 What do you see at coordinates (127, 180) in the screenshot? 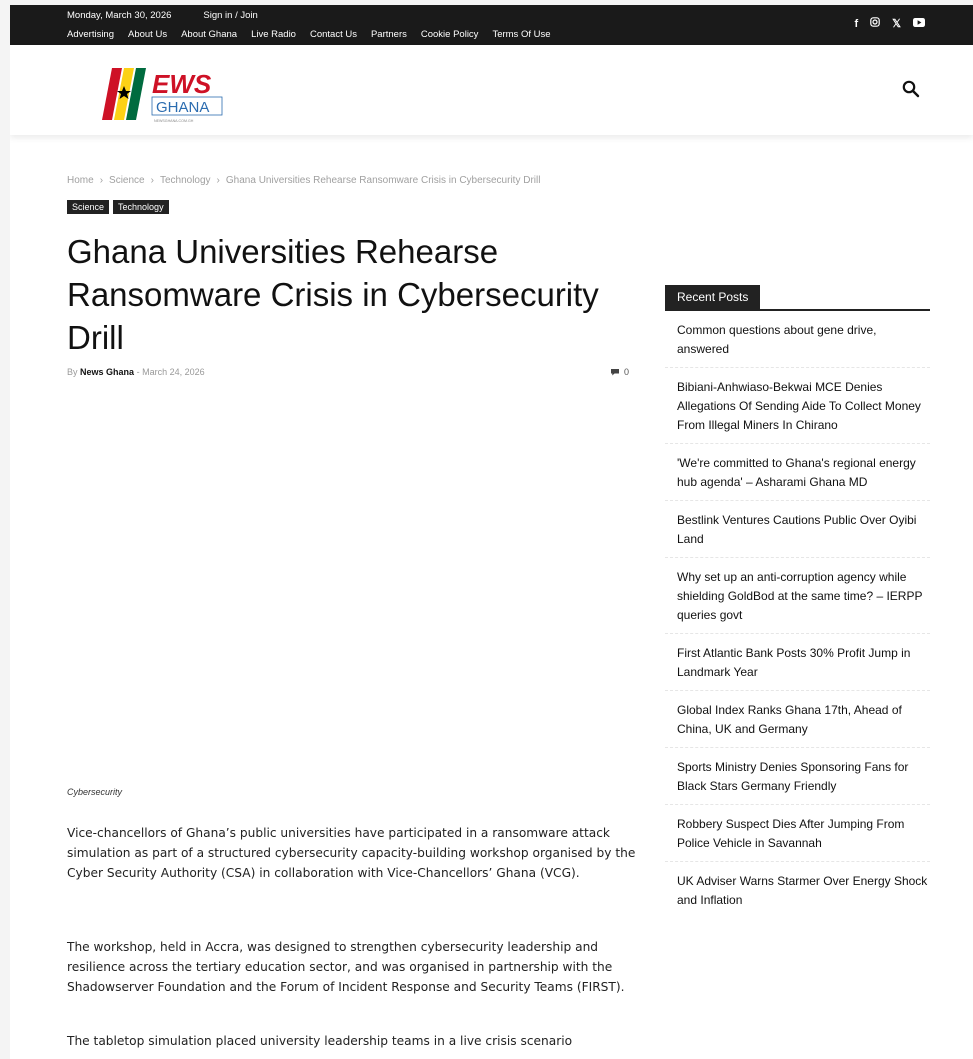
I see `breadcrumb-item: Science` at bounding box center [127, 180].